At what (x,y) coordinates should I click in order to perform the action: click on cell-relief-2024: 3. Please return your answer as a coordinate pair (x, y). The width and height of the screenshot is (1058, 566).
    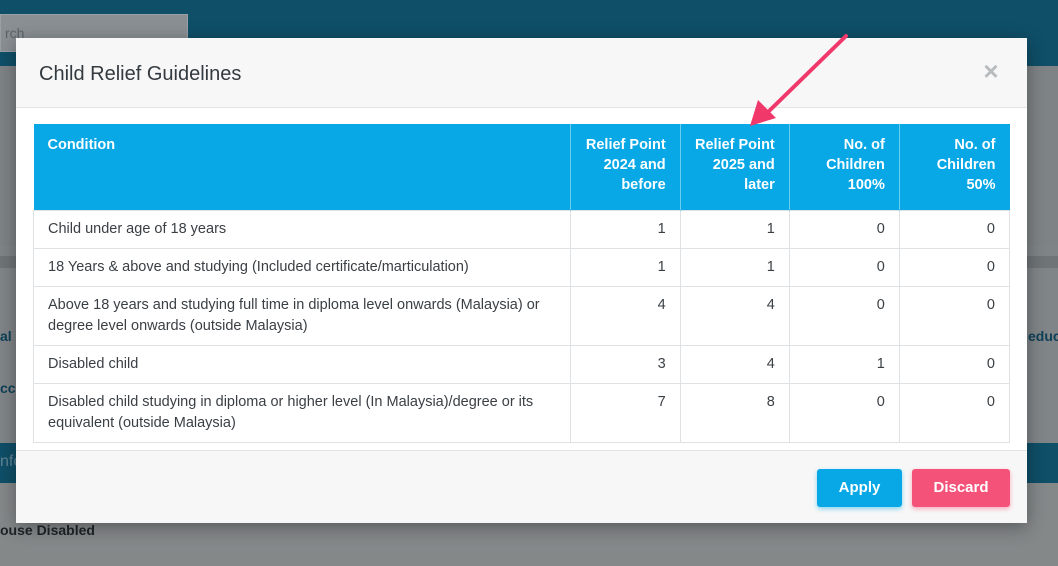
    Looking at the image, I should click on (625, 364).